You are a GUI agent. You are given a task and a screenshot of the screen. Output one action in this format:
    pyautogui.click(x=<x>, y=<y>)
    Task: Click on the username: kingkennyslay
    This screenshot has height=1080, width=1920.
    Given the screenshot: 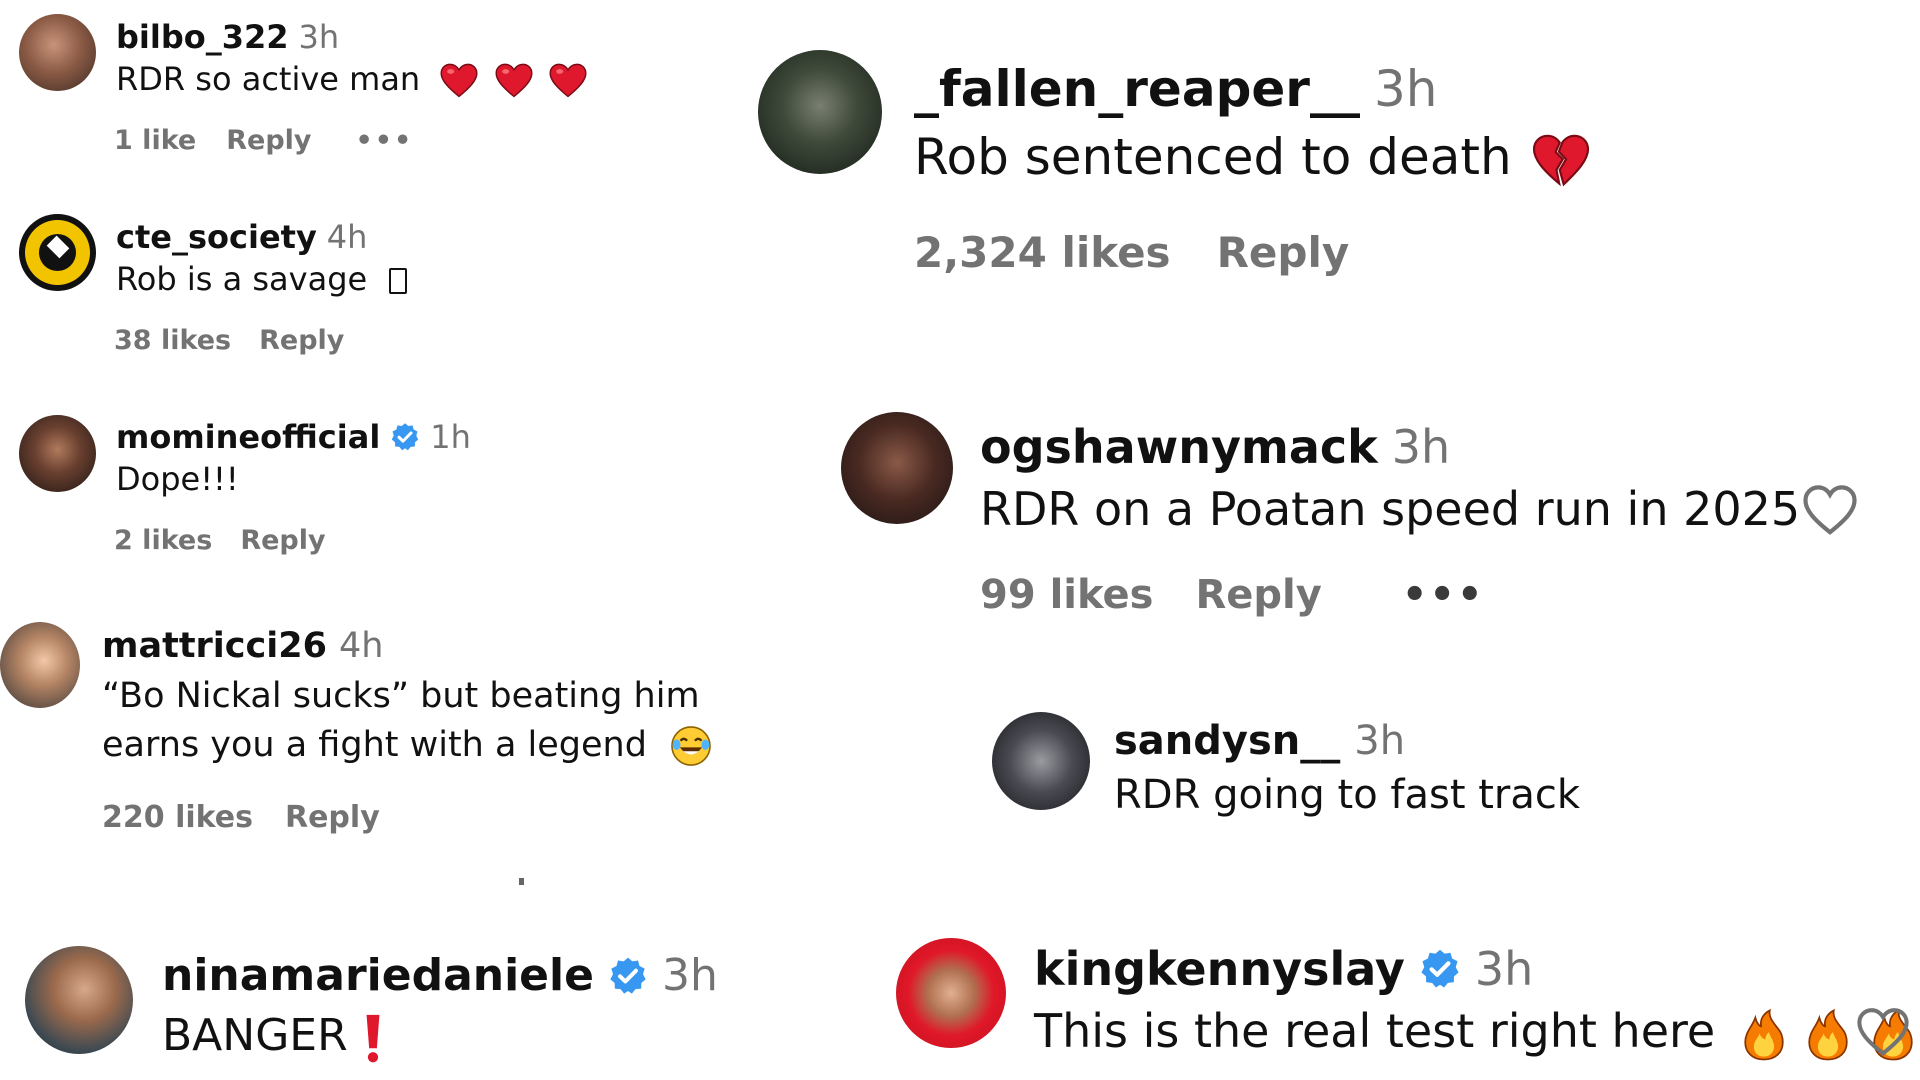 What is the action you would take?
    pyautogui.click(x=1219, y=969)
    